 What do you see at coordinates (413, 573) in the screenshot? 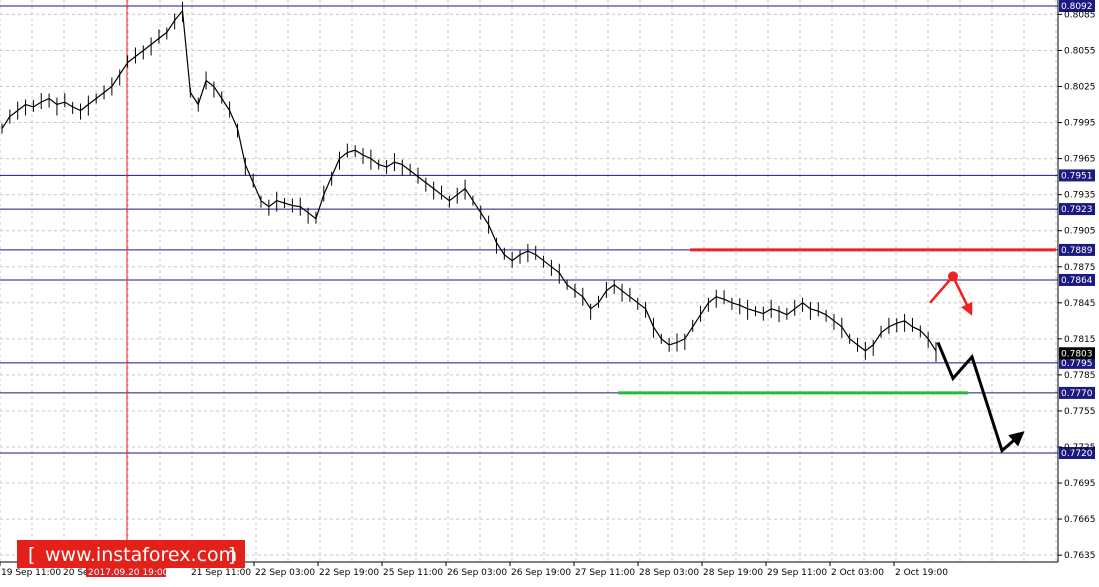
I see `x-tick-label: 25 Sep 11:00` at bounding box center [413, 573].